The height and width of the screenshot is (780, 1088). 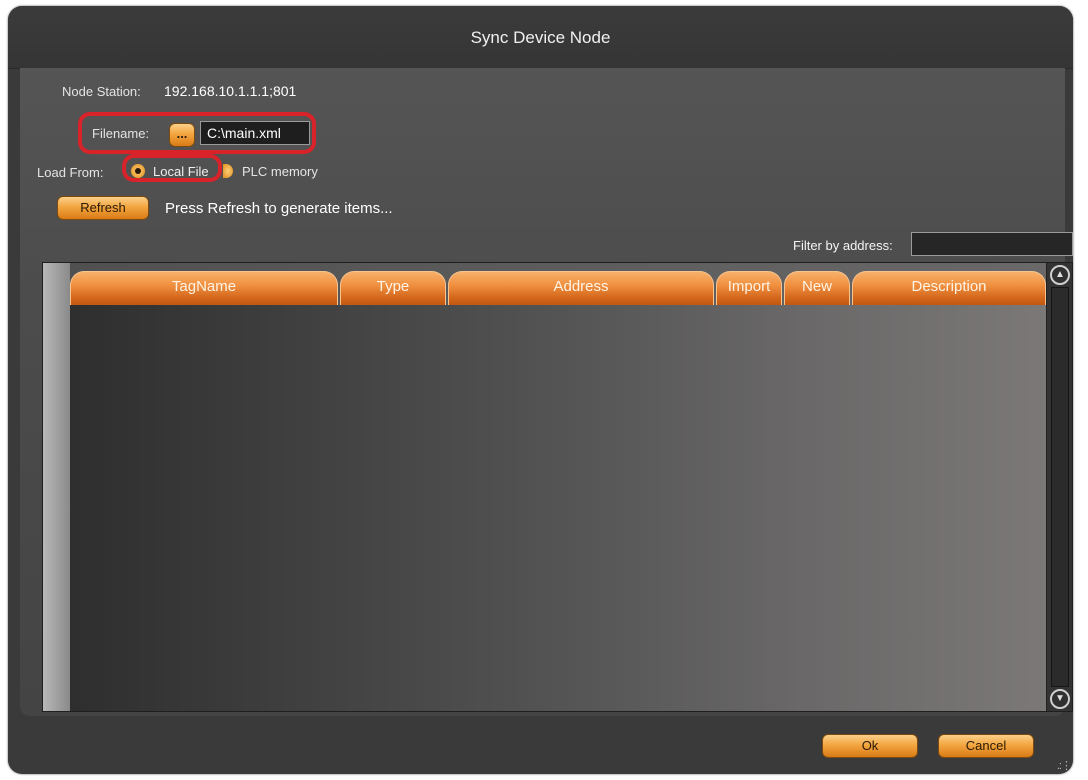 I want to click on filter-label: Filter by address:, so click(x=843, y=245).